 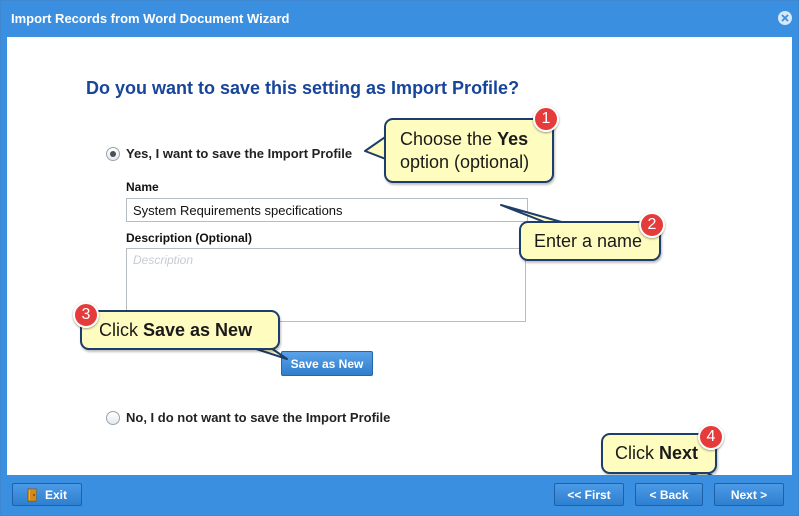 I want to click on callout-3-text-pre: Click, so click(x=121, y=330).